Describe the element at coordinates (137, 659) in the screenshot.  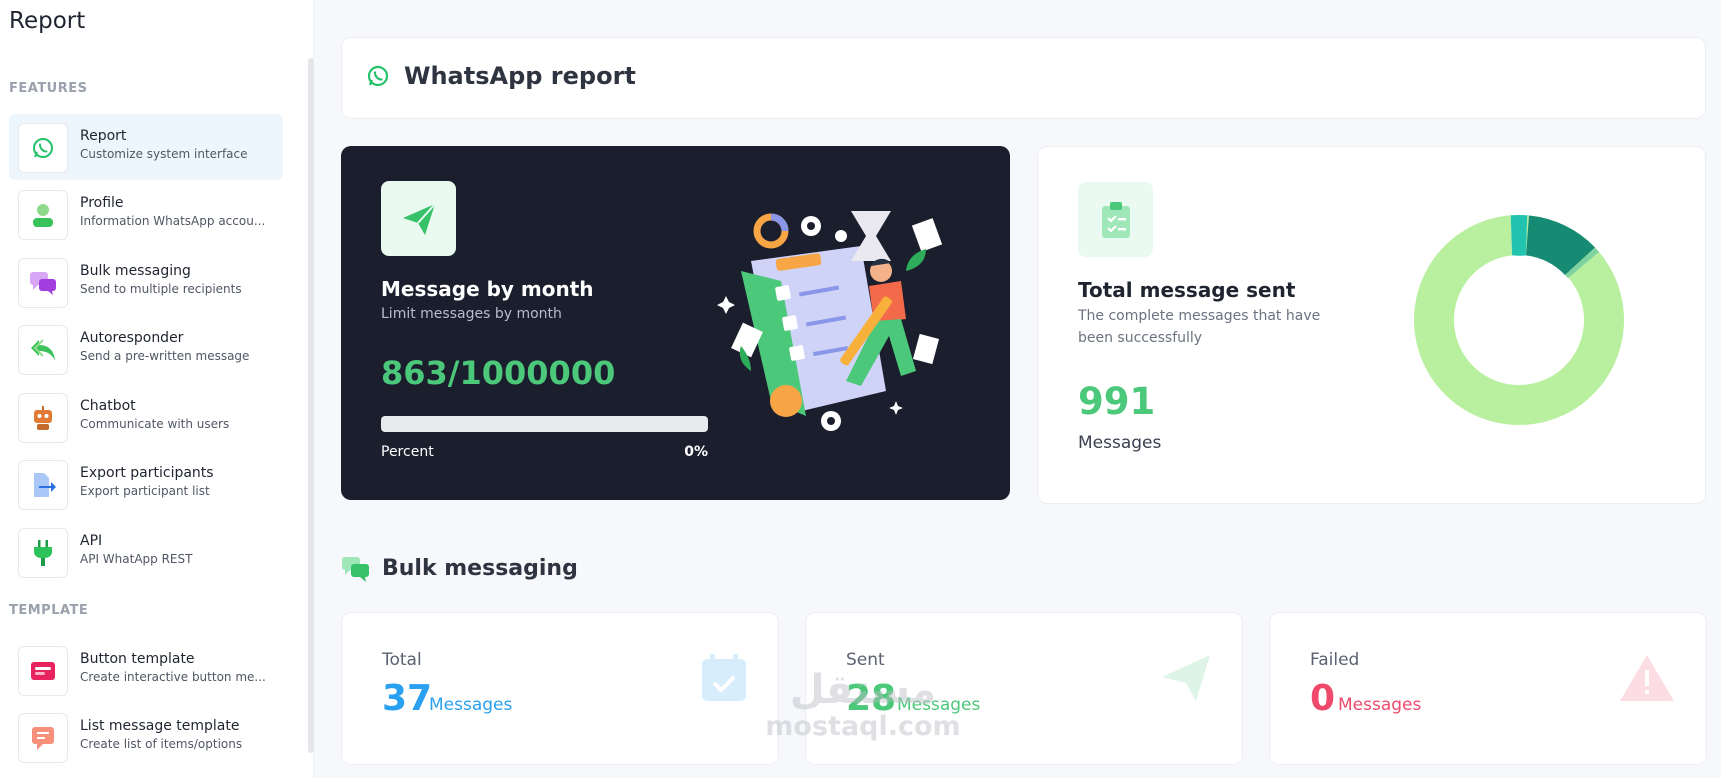
I see `sidebar-item-label: Button template` at that location.